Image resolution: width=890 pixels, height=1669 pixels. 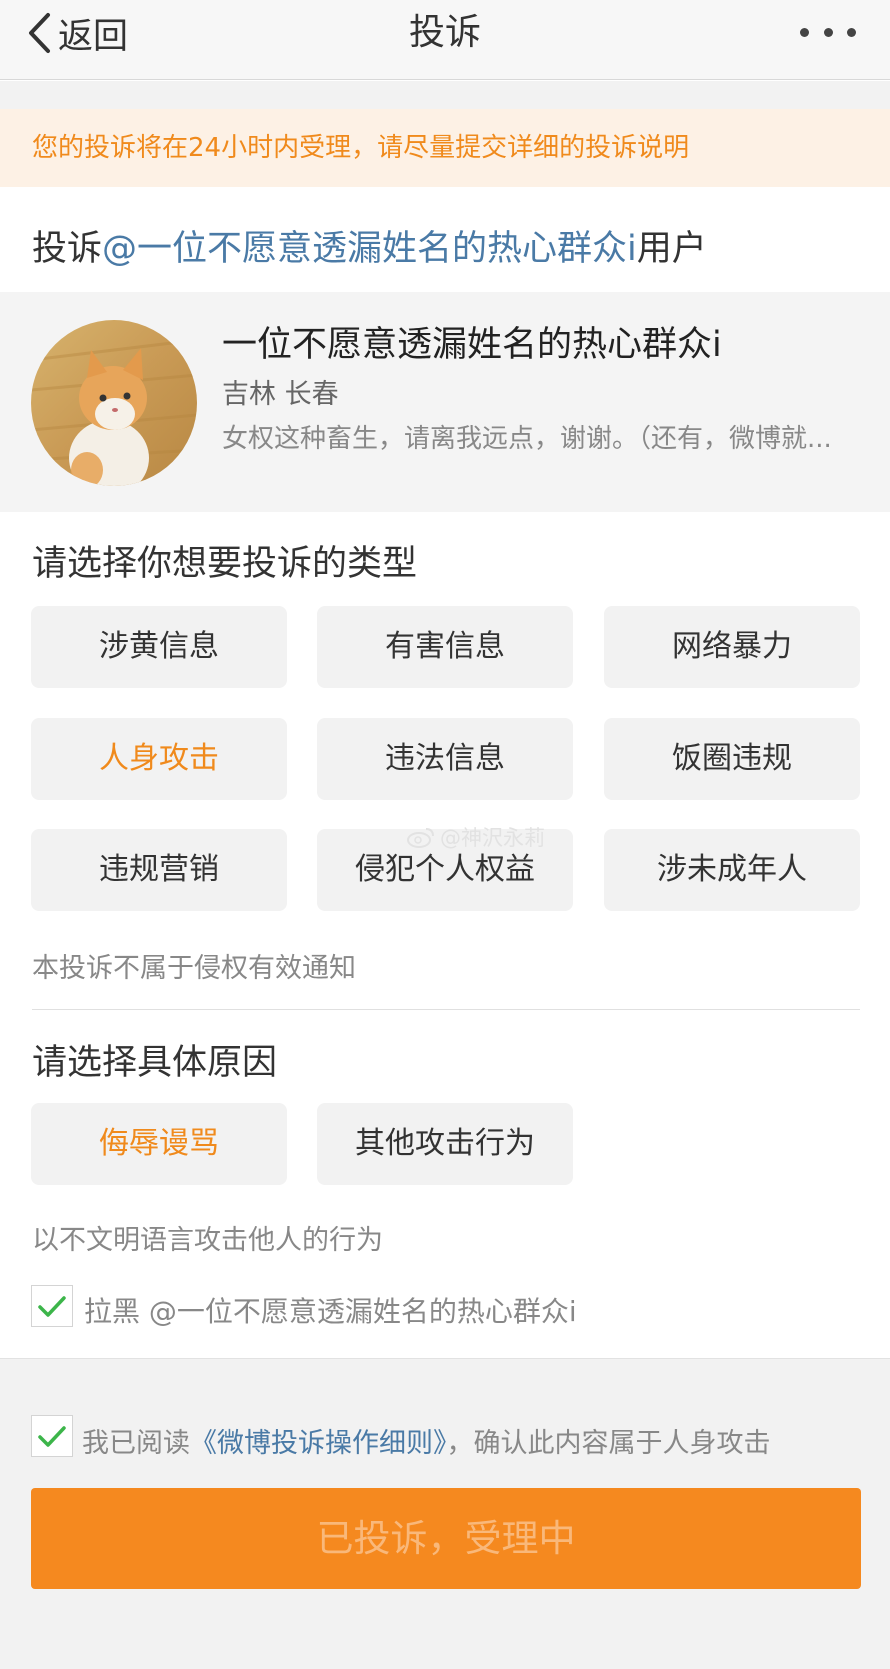 What do you see at coordinates (732, 647) in the screenshot?
I see `type-option: 网络暴力` at bounding box center [732, 647].